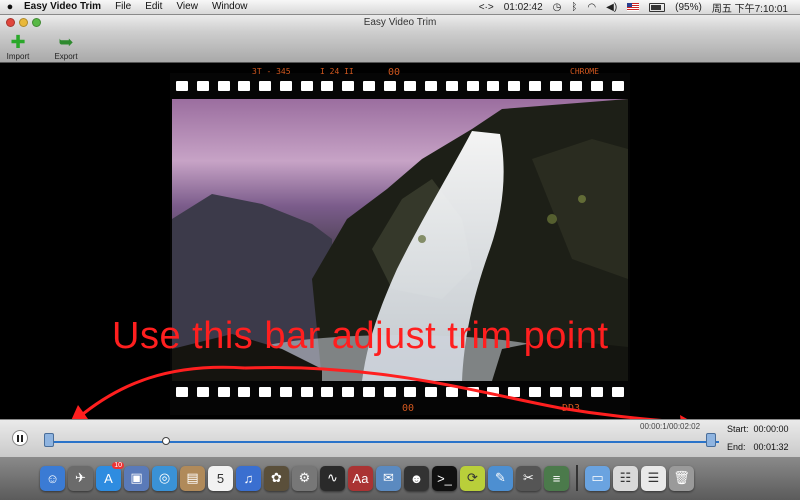 The width and height of the screenshot is (800, 500). I want to click on export-arrow-icon: ➥, so click(66, 42).